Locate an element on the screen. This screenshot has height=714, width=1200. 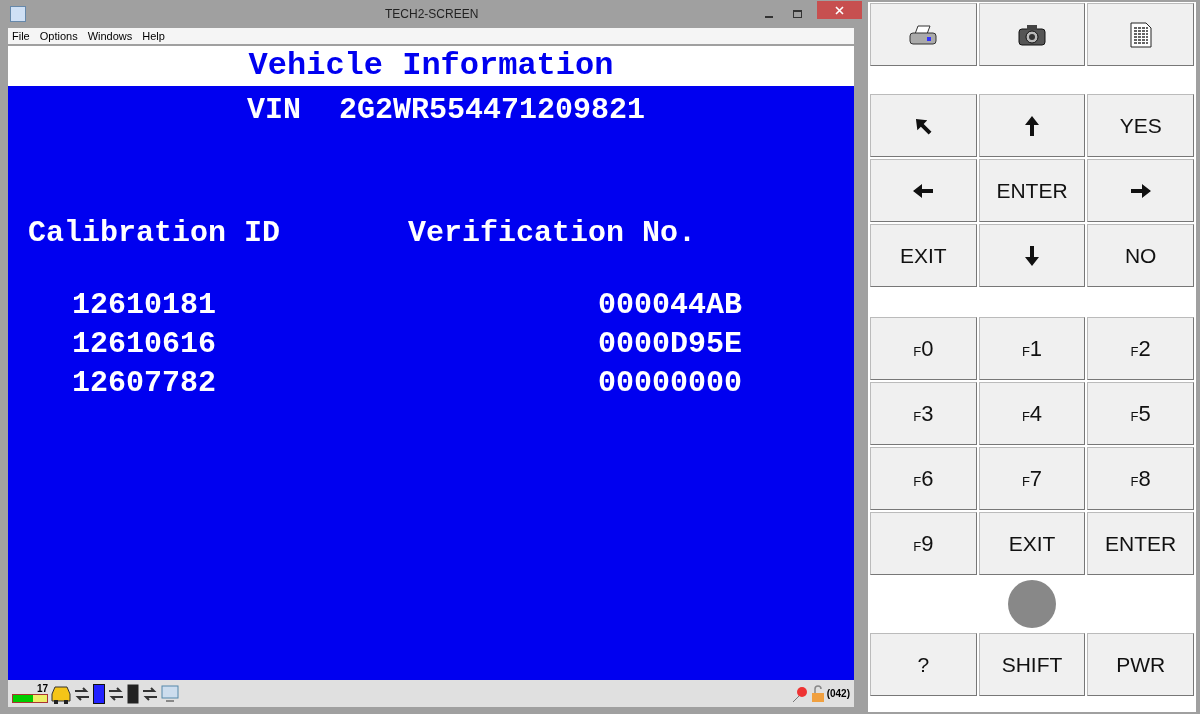
menu-item: Options is located at coordinates (58, 36).